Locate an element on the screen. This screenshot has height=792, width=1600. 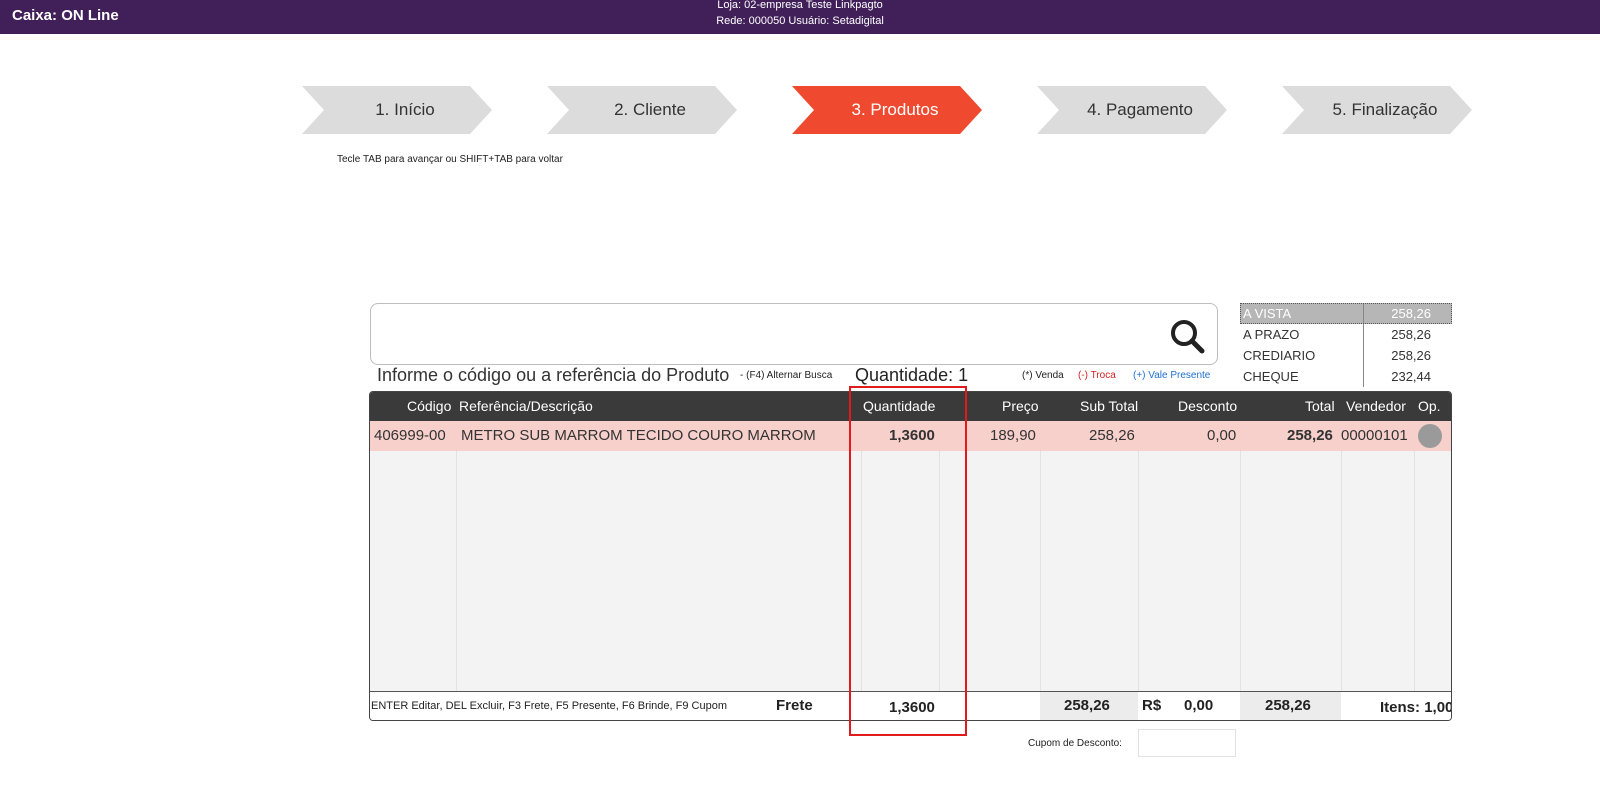
row-options-button is located at coordinates (1430, 436).